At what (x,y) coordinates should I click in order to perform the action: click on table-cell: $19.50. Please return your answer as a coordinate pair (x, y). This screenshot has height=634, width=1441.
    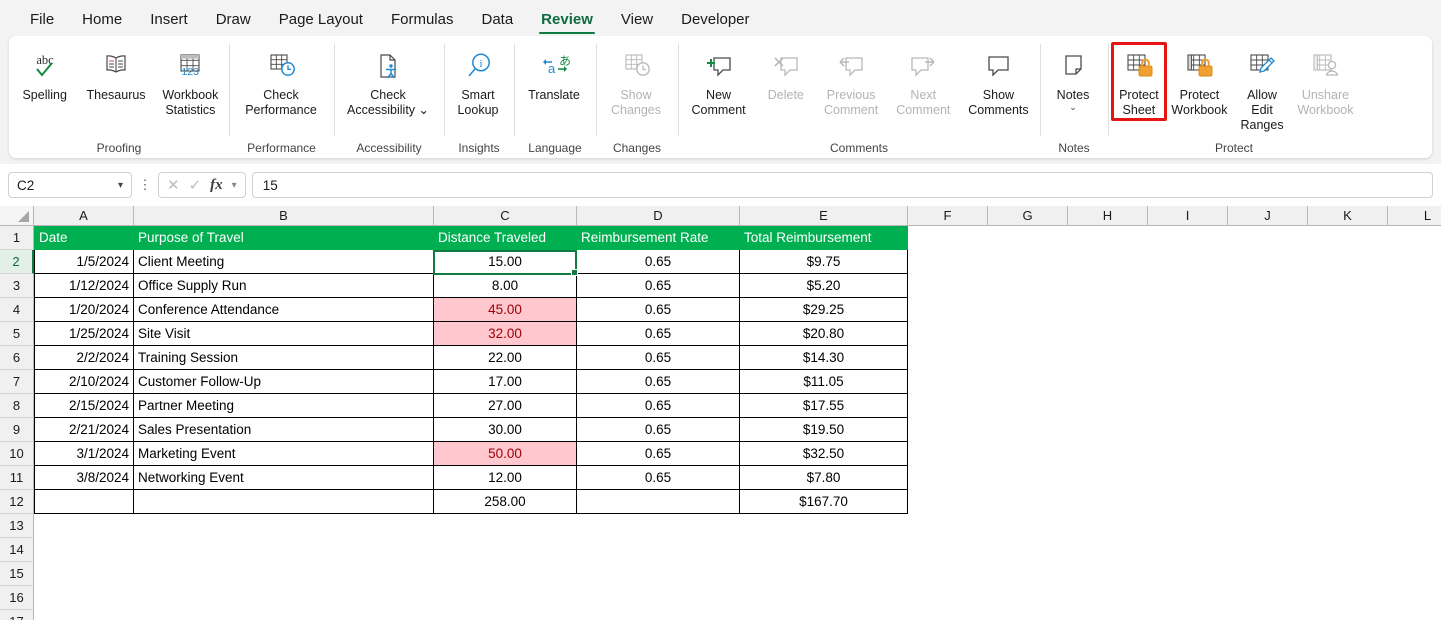
    Looking at the image, I should click on (824, 430).